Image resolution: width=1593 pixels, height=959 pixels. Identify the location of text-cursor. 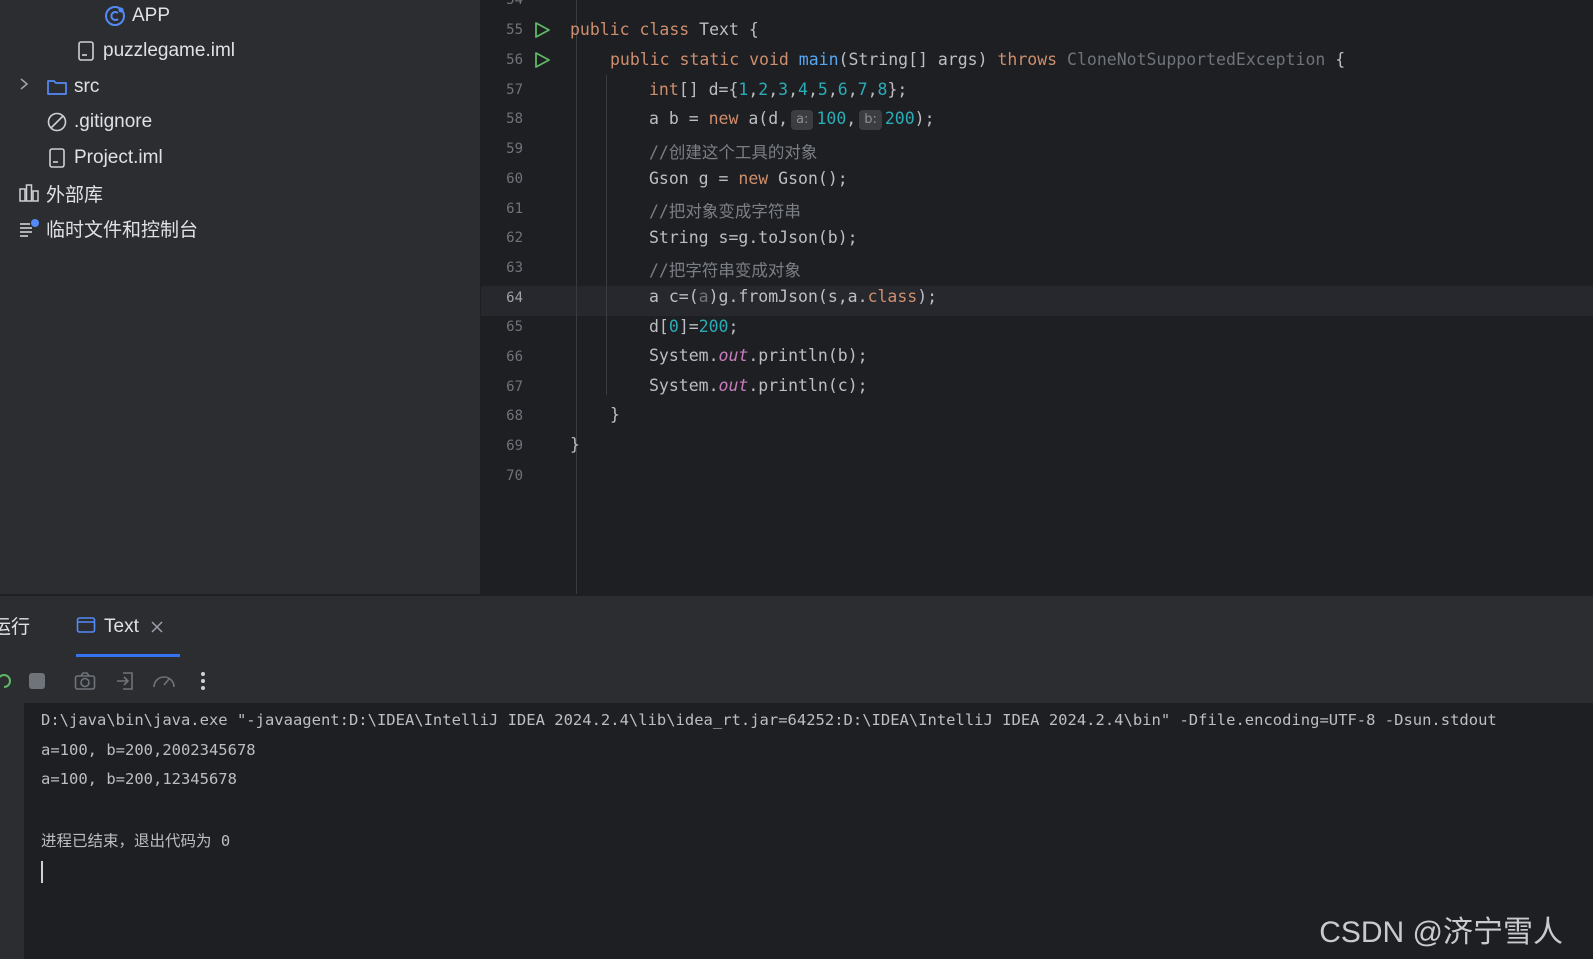
(42, 872).